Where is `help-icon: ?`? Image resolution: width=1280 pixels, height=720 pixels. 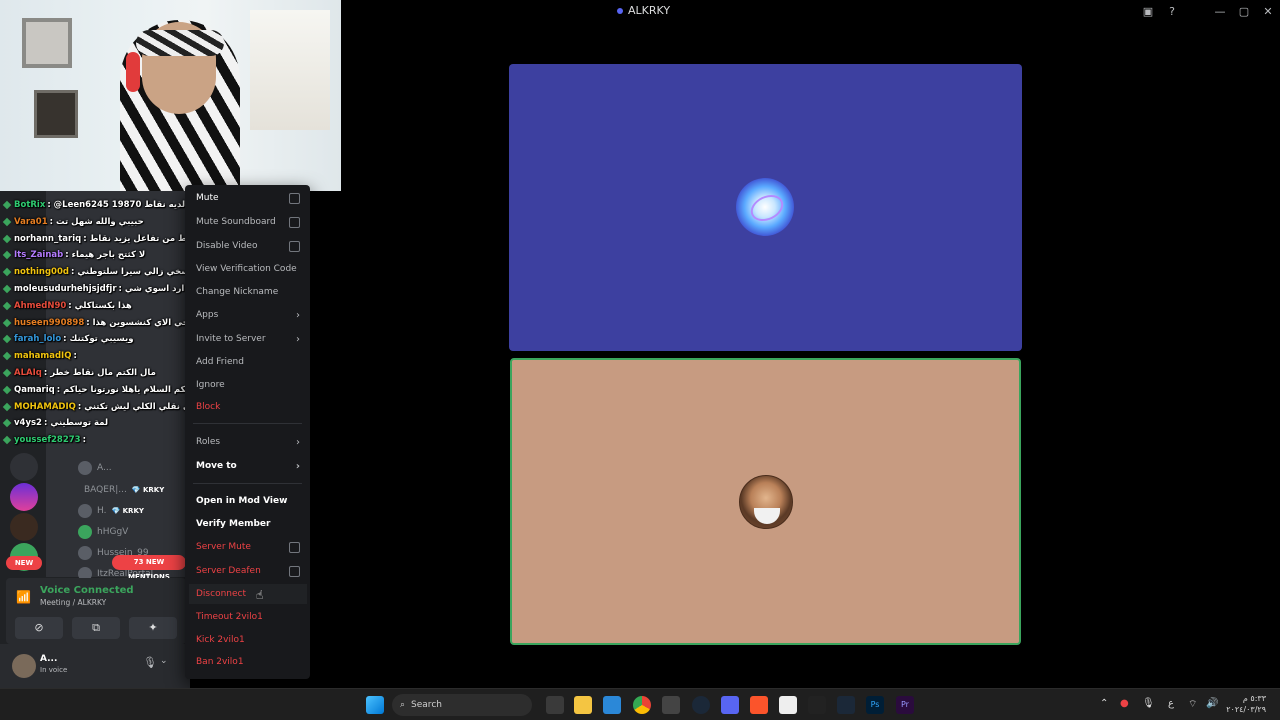
help-icon: ? is located at coordinates (1172, 11).